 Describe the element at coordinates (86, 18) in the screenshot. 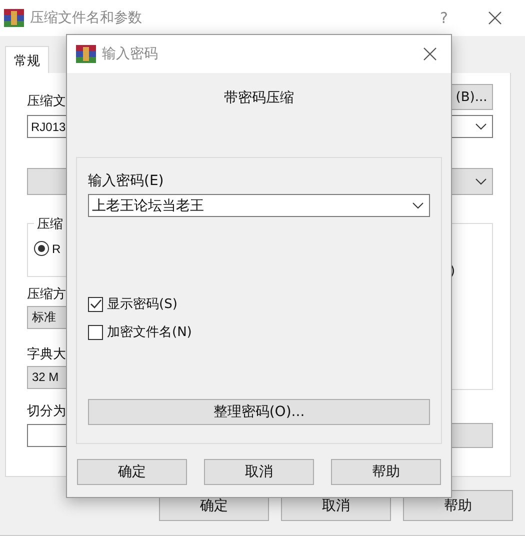

I see `window-title: 压缩文件名和参数` at that location.